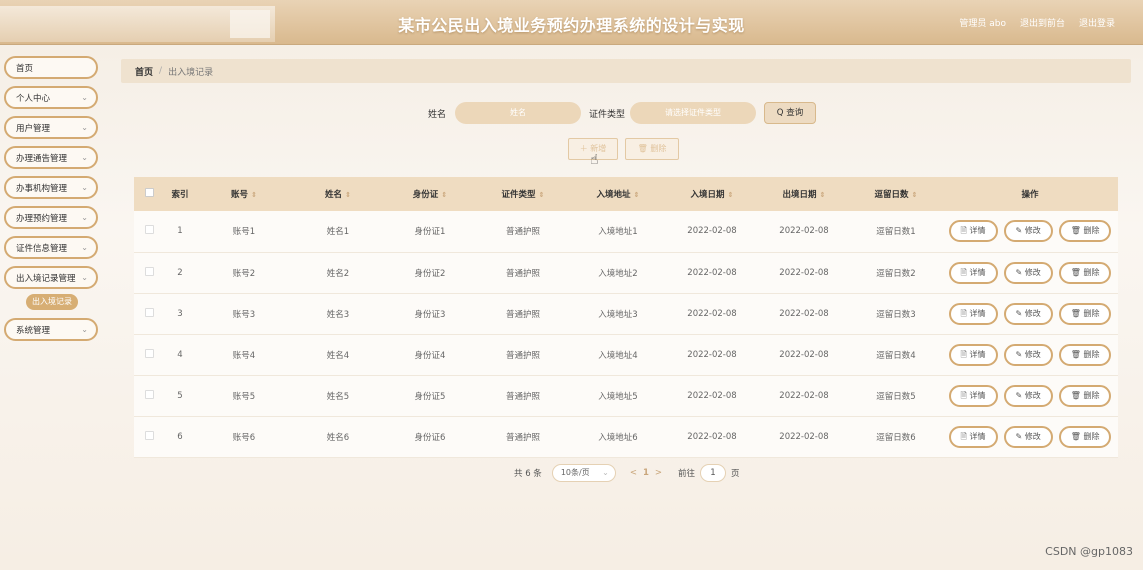  What do you see at coordinates (523, 194) in the screenshot?
I see `column-header: 证件类型 ⇕` at bounding box center [523, 194].